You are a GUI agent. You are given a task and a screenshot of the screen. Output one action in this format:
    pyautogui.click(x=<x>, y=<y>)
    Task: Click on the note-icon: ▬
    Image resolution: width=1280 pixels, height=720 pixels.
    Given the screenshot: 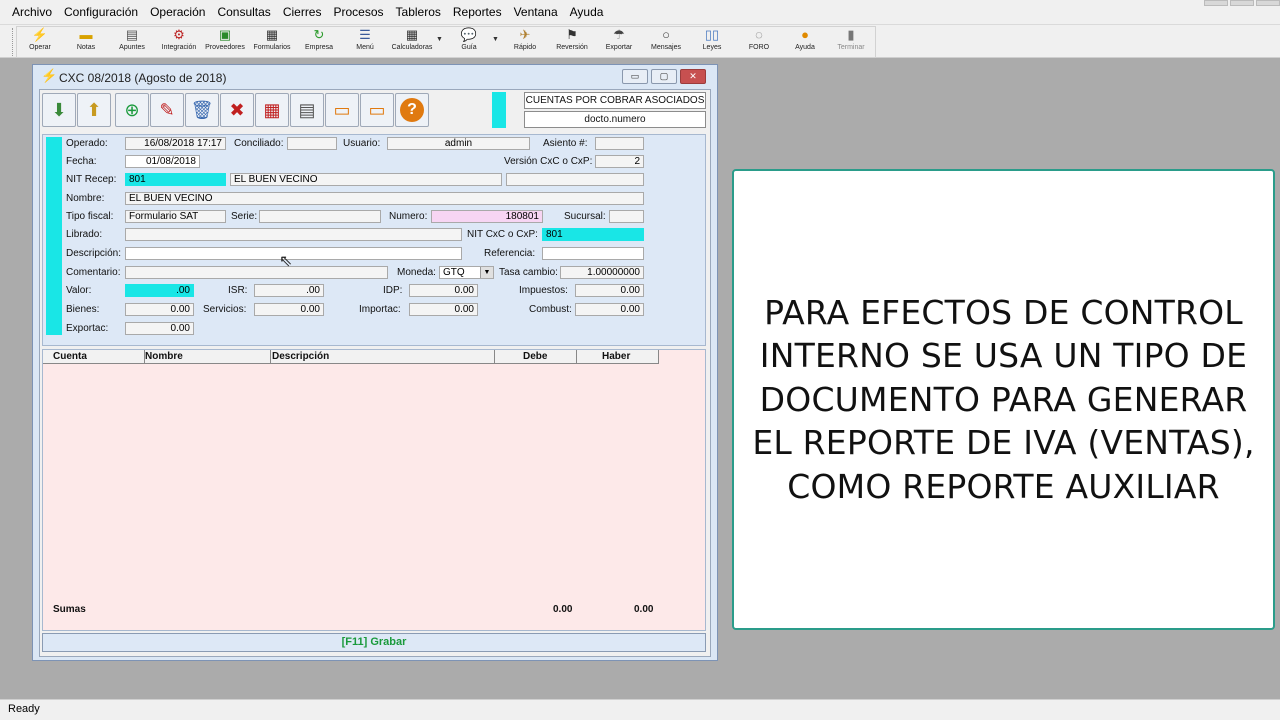 What is the action you would take?
    pyautogui.click(x=86, y=34)
    